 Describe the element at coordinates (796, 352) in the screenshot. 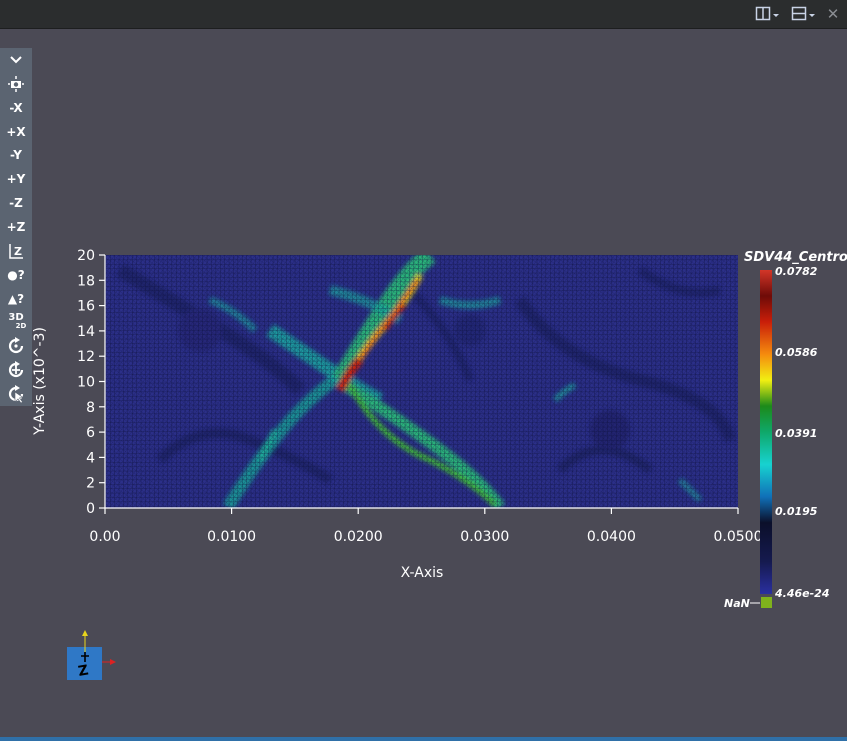

I see `colorbar-label-2: 0.0586` at that location.